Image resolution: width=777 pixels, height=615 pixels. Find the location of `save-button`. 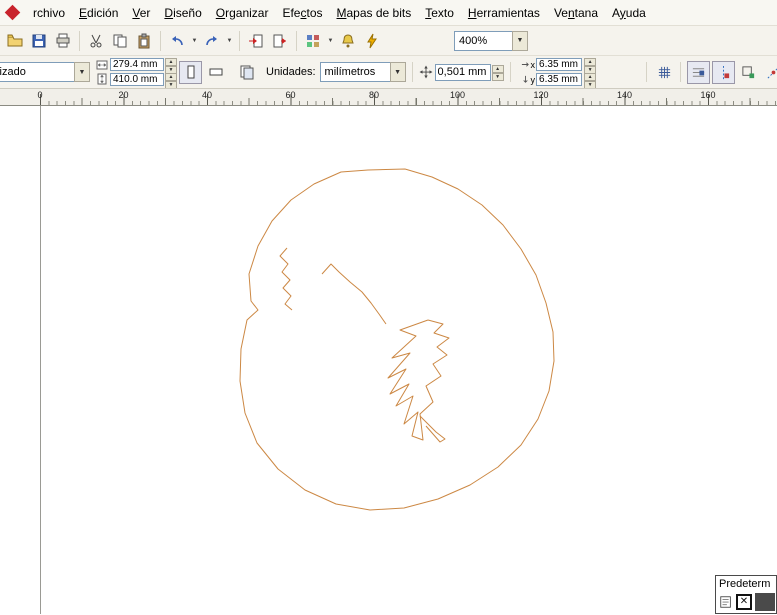

save-button is located at coordinates (39, 41).